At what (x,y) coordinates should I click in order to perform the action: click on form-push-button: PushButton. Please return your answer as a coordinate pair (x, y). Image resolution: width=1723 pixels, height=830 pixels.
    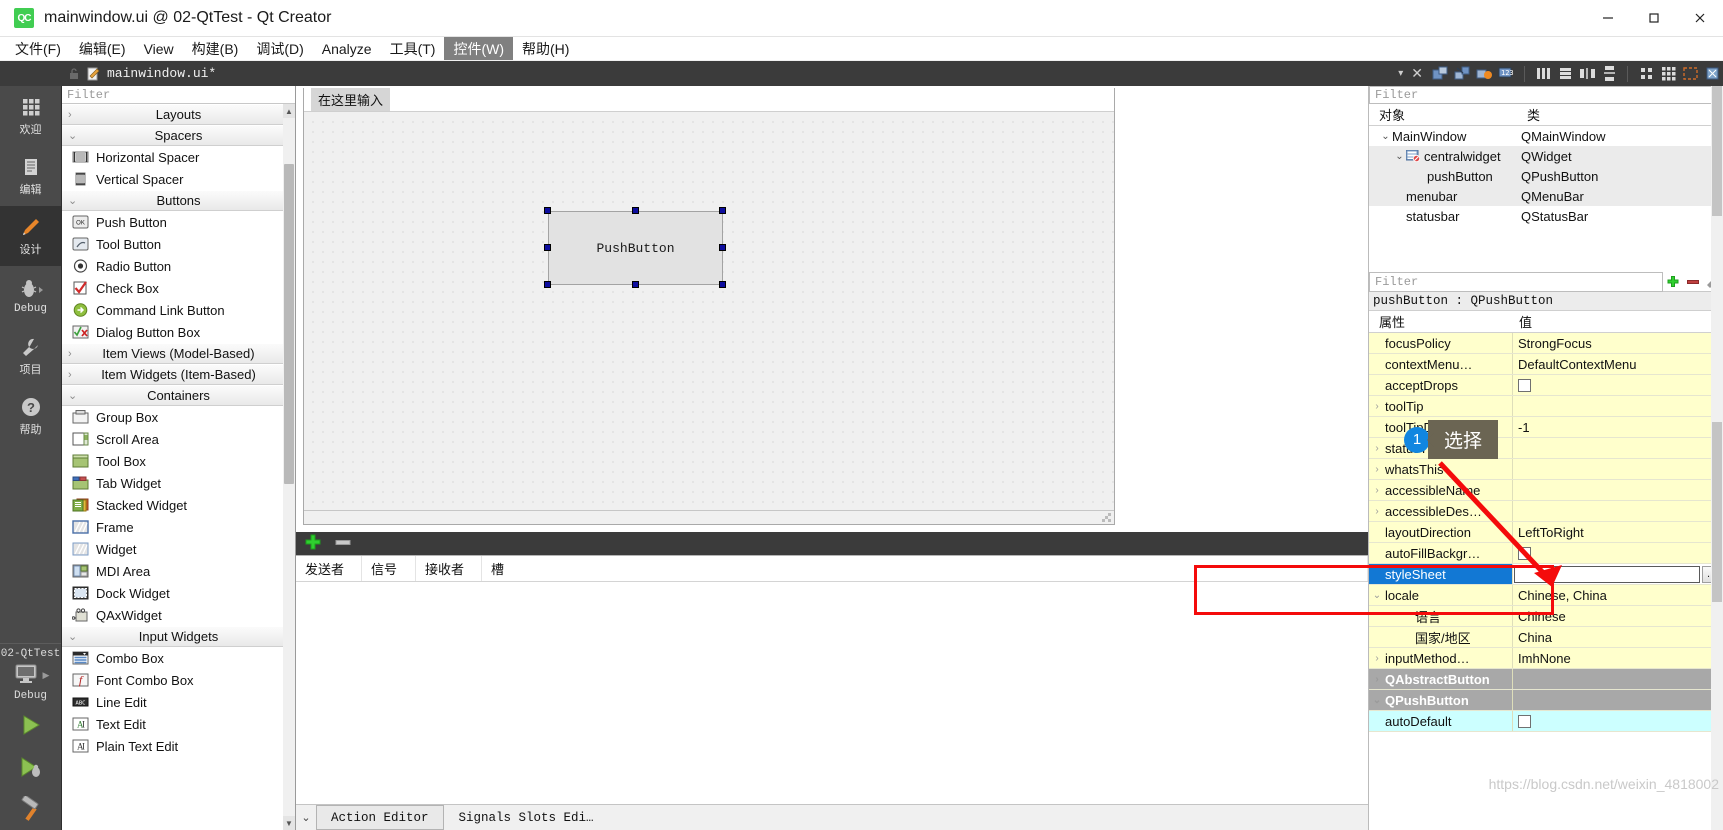
    Looking at the image, I should click on (635, 248).